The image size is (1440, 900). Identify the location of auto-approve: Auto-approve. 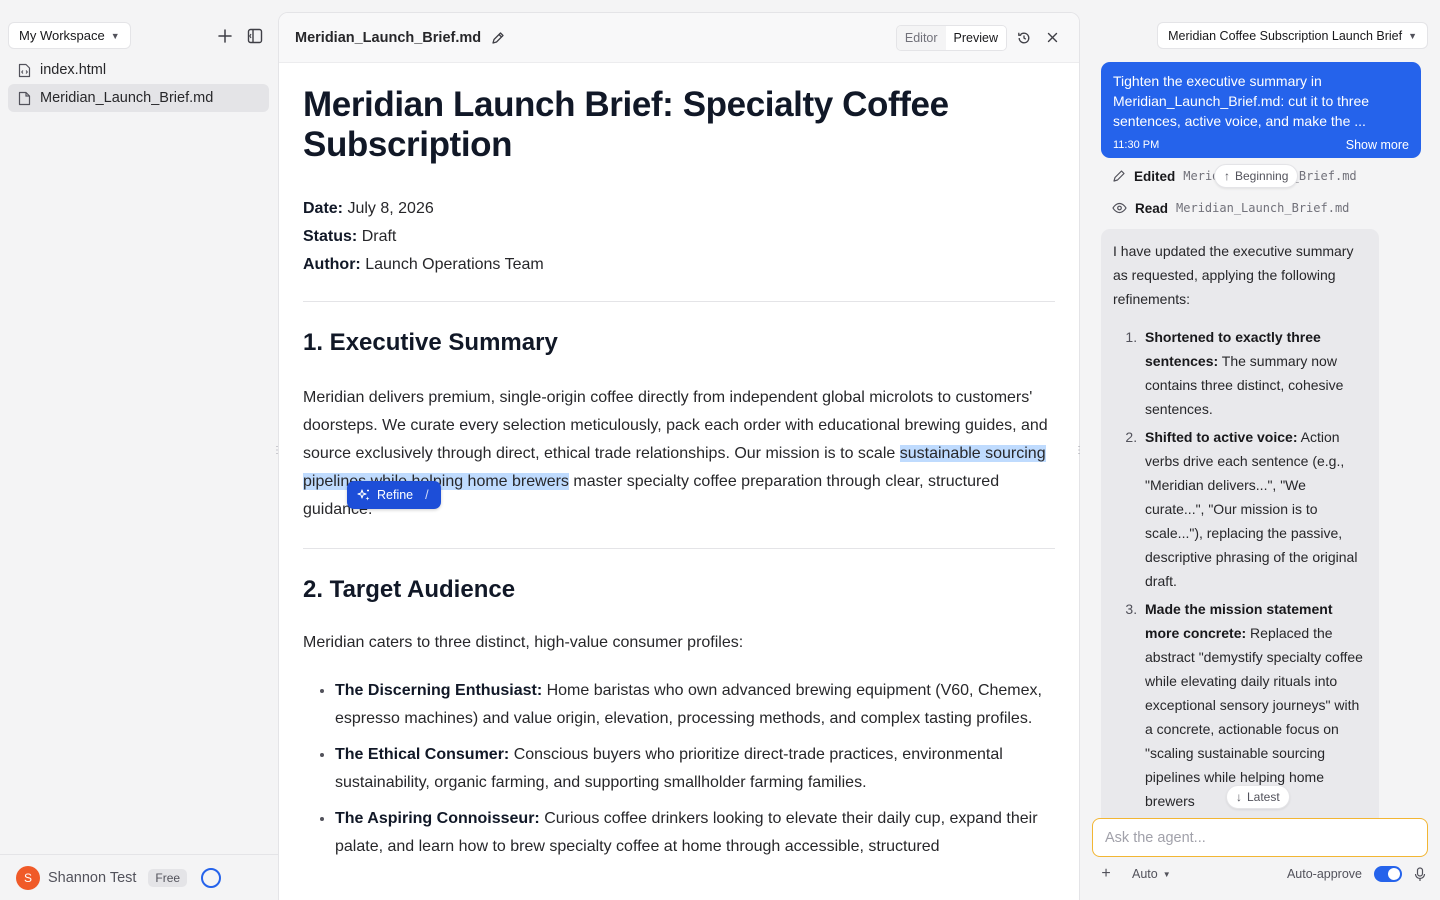
(1344, 874).